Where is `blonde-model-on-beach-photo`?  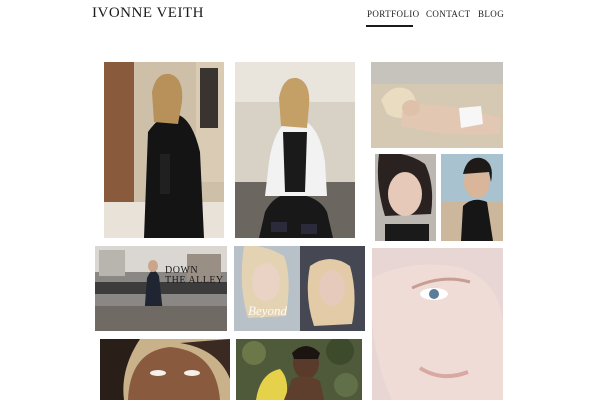 blonde-model-on-beach-photo is located at coordinates (437, 105).